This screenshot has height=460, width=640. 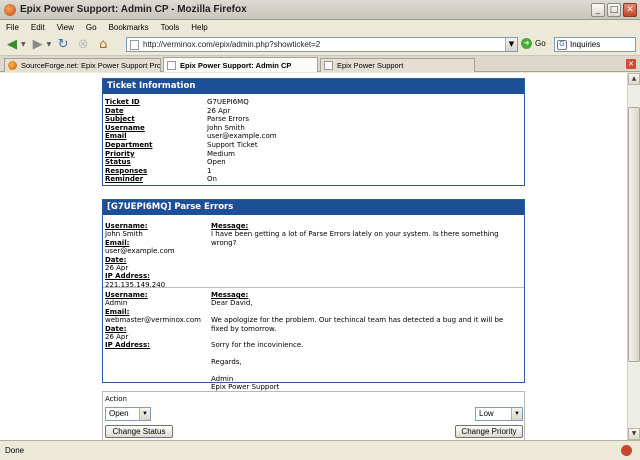 What do you see at coordinates (153, 320) in the screenshot?
I see `email-value: webmaster@verminox.com` at bounding box center [153, 320].